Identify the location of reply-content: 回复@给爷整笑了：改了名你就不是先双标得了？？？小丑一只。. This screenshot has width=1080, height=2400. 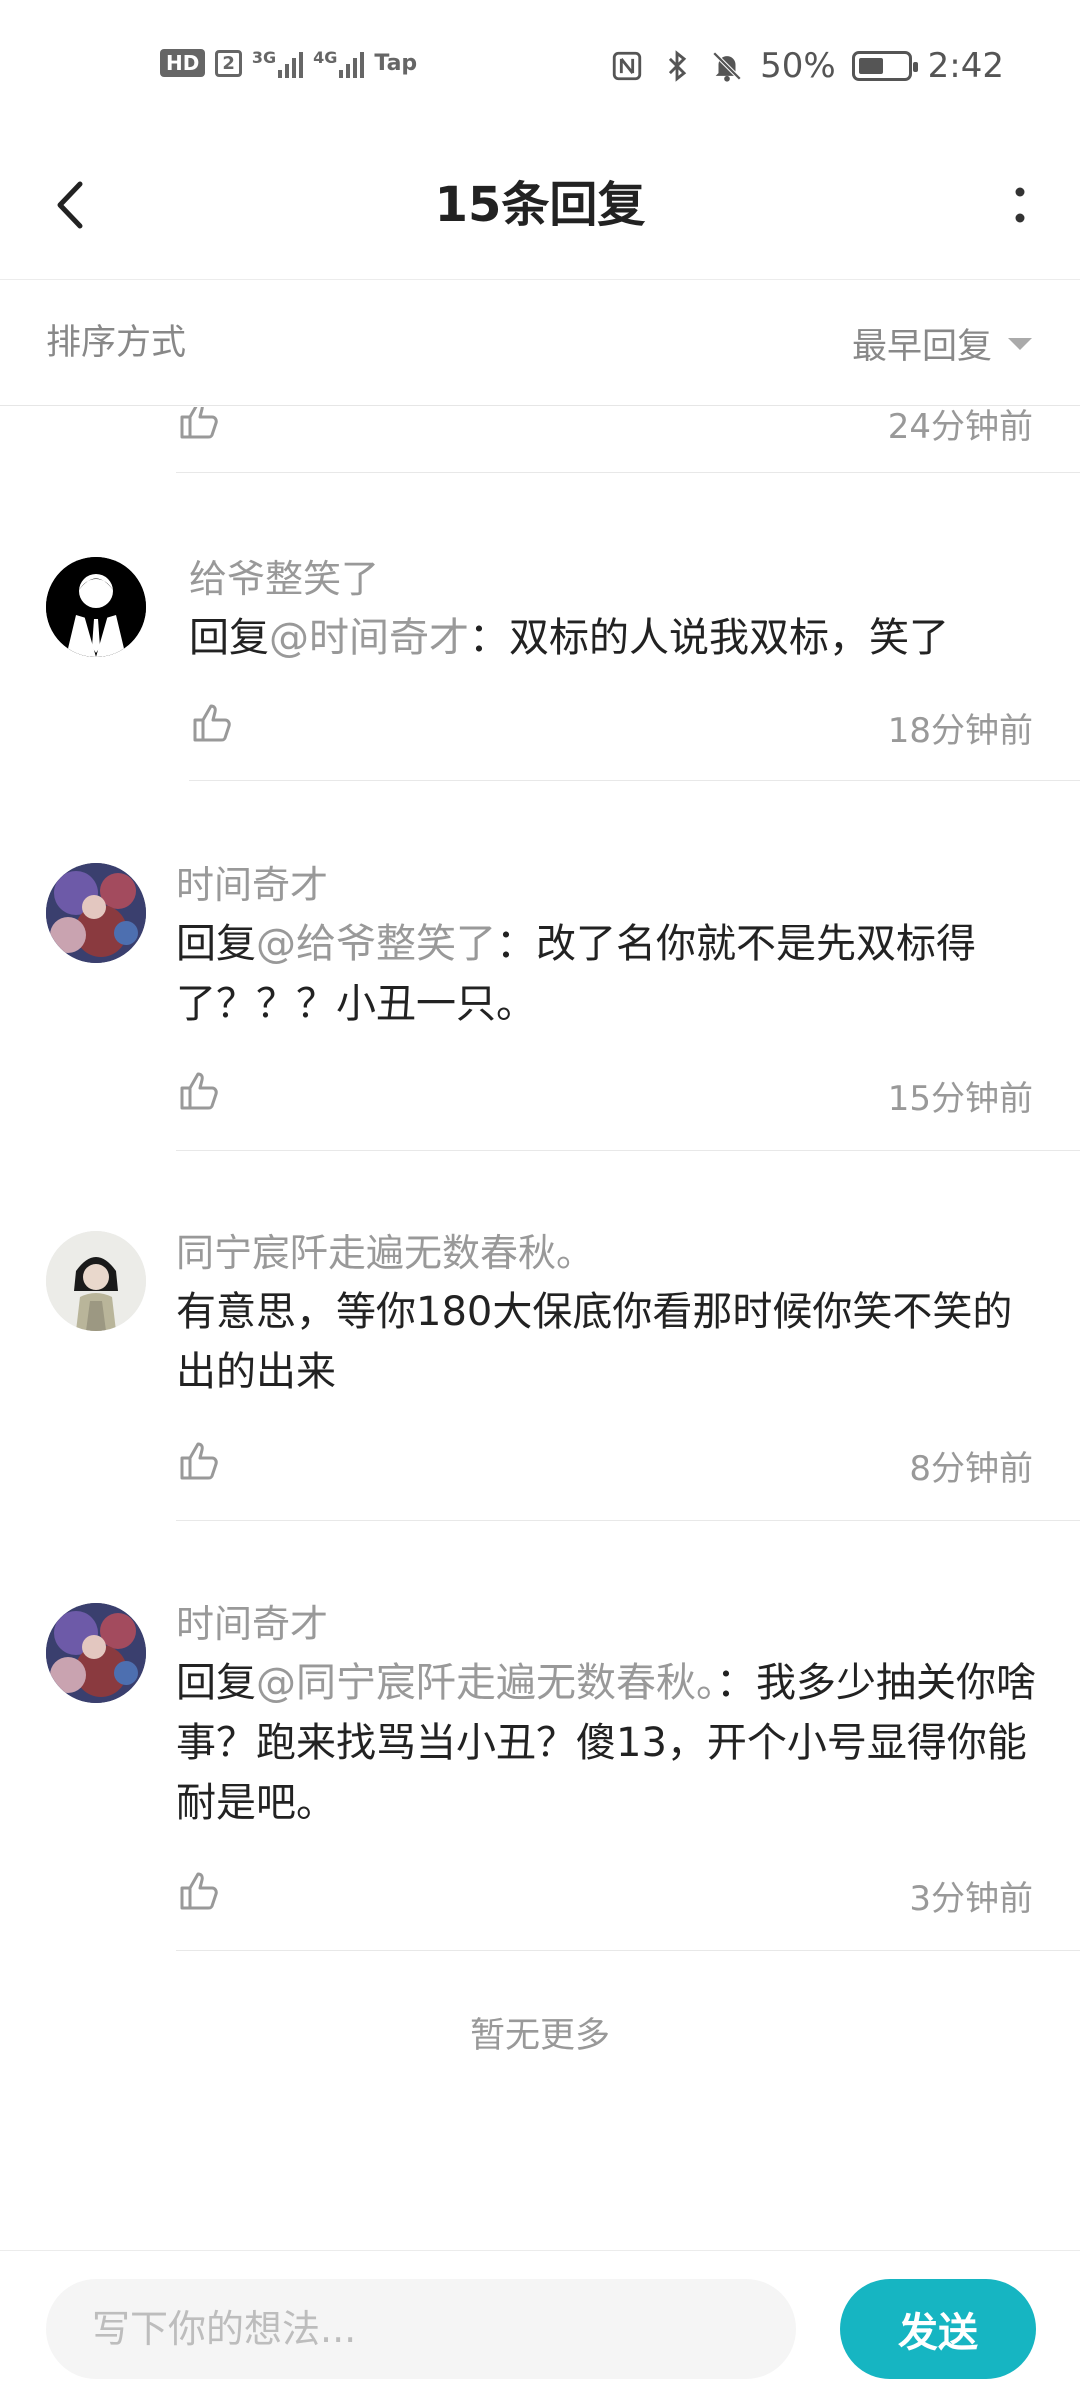
(608, 974).